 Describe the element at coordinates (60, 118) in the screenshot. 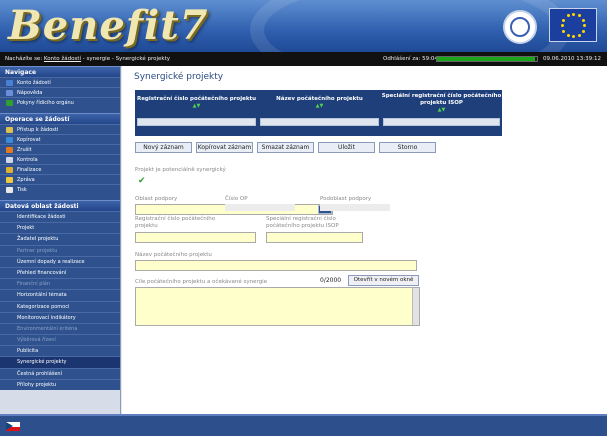

I see `sidebar-section-header: Operace se žádostí` at that location.